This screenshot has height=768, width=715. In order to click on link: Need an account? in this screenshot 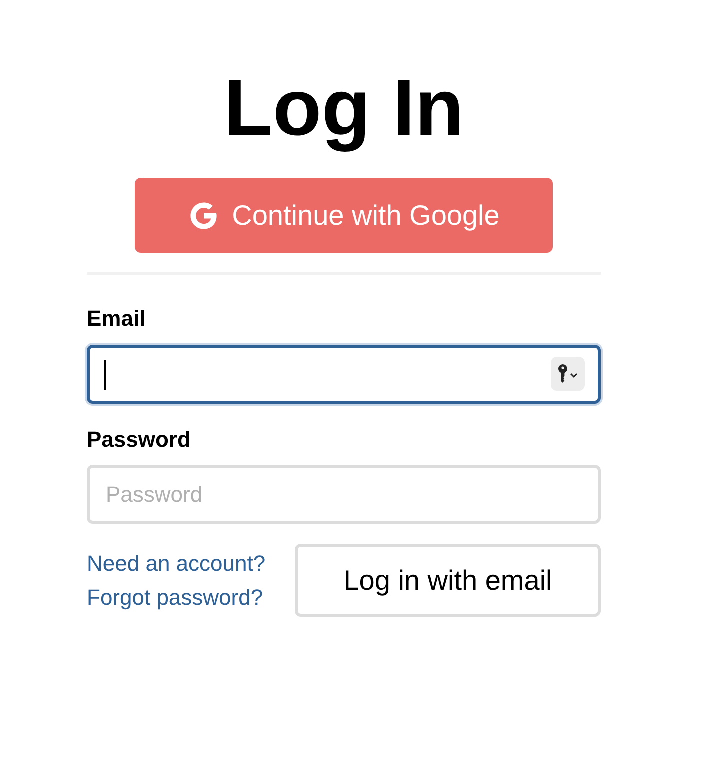, I will do `click(176, 564)`.